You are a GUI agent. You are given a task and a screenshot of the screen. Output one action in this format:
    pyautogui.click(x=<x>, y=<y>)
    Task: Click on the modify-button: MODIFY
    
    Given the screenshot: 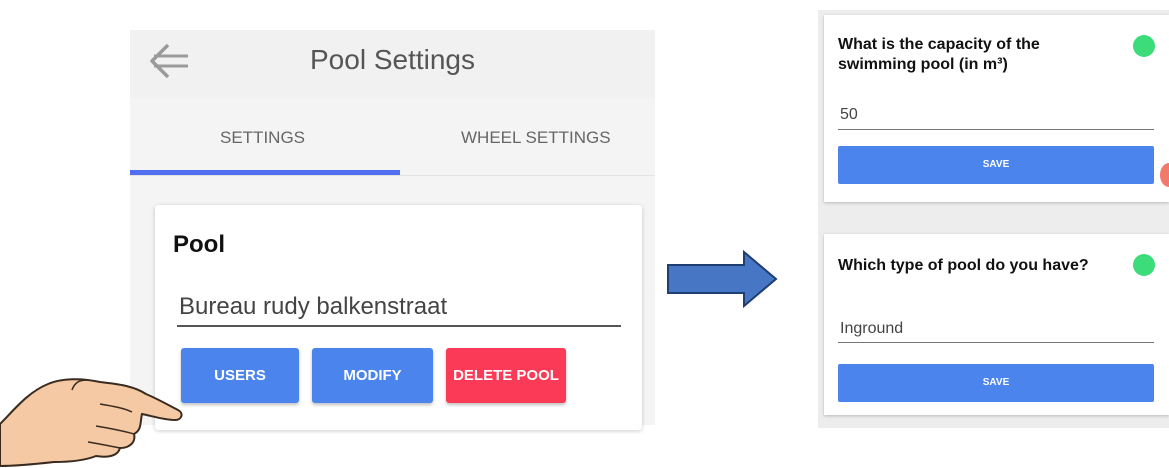 What is the action you would take?
    pyautogui.click(x=372, y=375)
    